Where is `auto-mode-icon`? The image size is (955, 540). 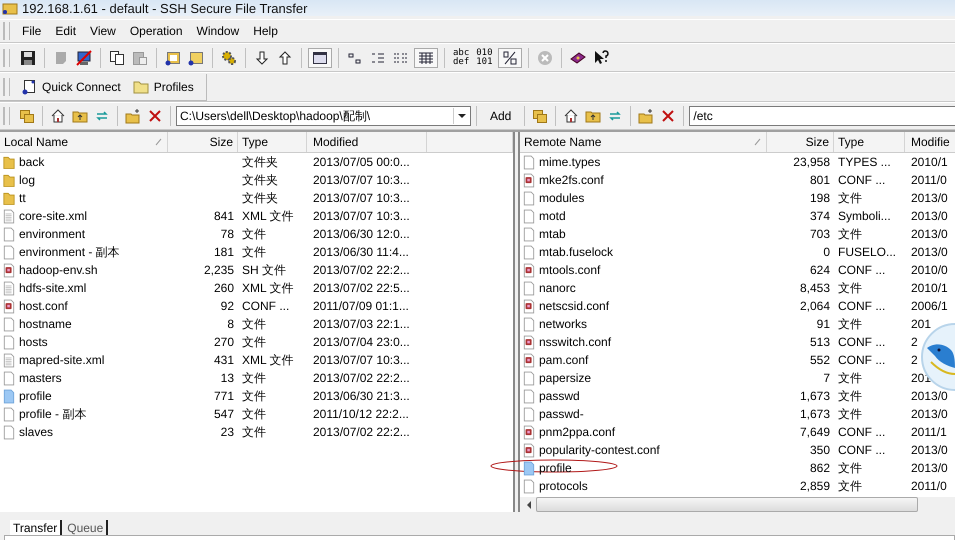 auto-mode-icon is located at coordinates (510, 58).